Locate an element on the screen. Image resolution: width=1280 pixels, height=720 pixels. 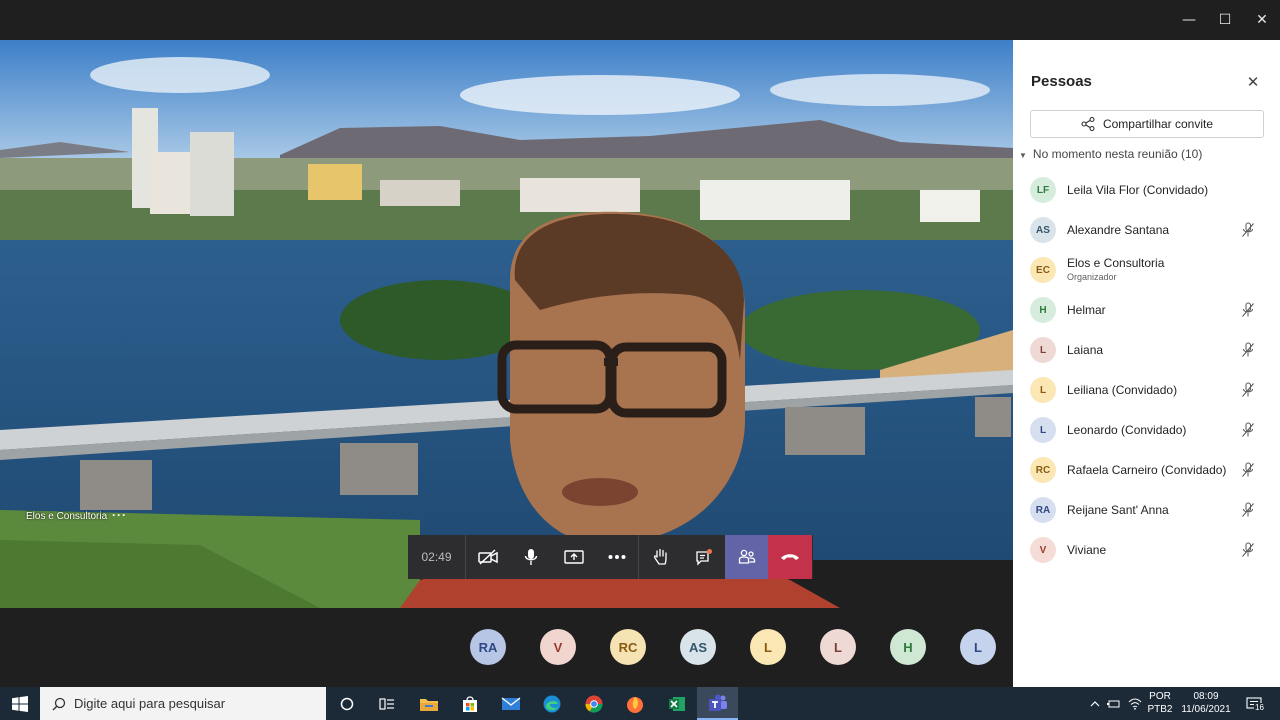
avatar: RA is located at coordinates (488, 647).